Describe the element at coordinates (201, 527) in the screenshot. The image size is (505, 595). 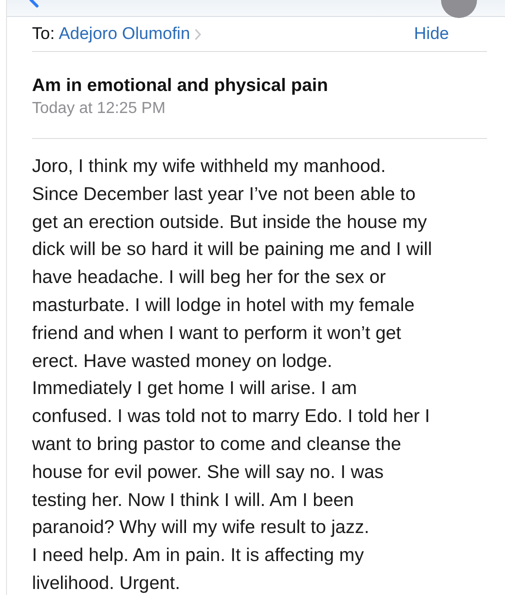
I see `email-body-line: paranoid? Why will my wife result to jazz.` at that location.